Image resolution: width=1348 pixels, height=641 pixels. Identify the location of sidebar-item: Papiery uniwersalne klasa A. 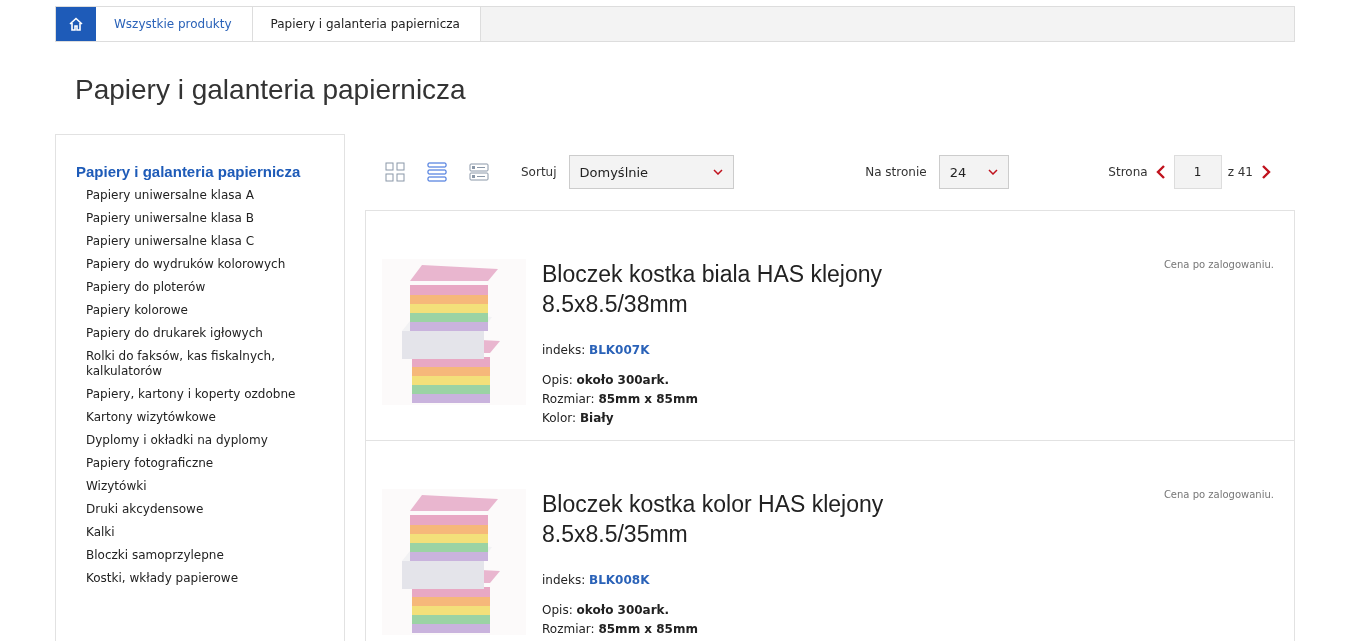
(210, 195).